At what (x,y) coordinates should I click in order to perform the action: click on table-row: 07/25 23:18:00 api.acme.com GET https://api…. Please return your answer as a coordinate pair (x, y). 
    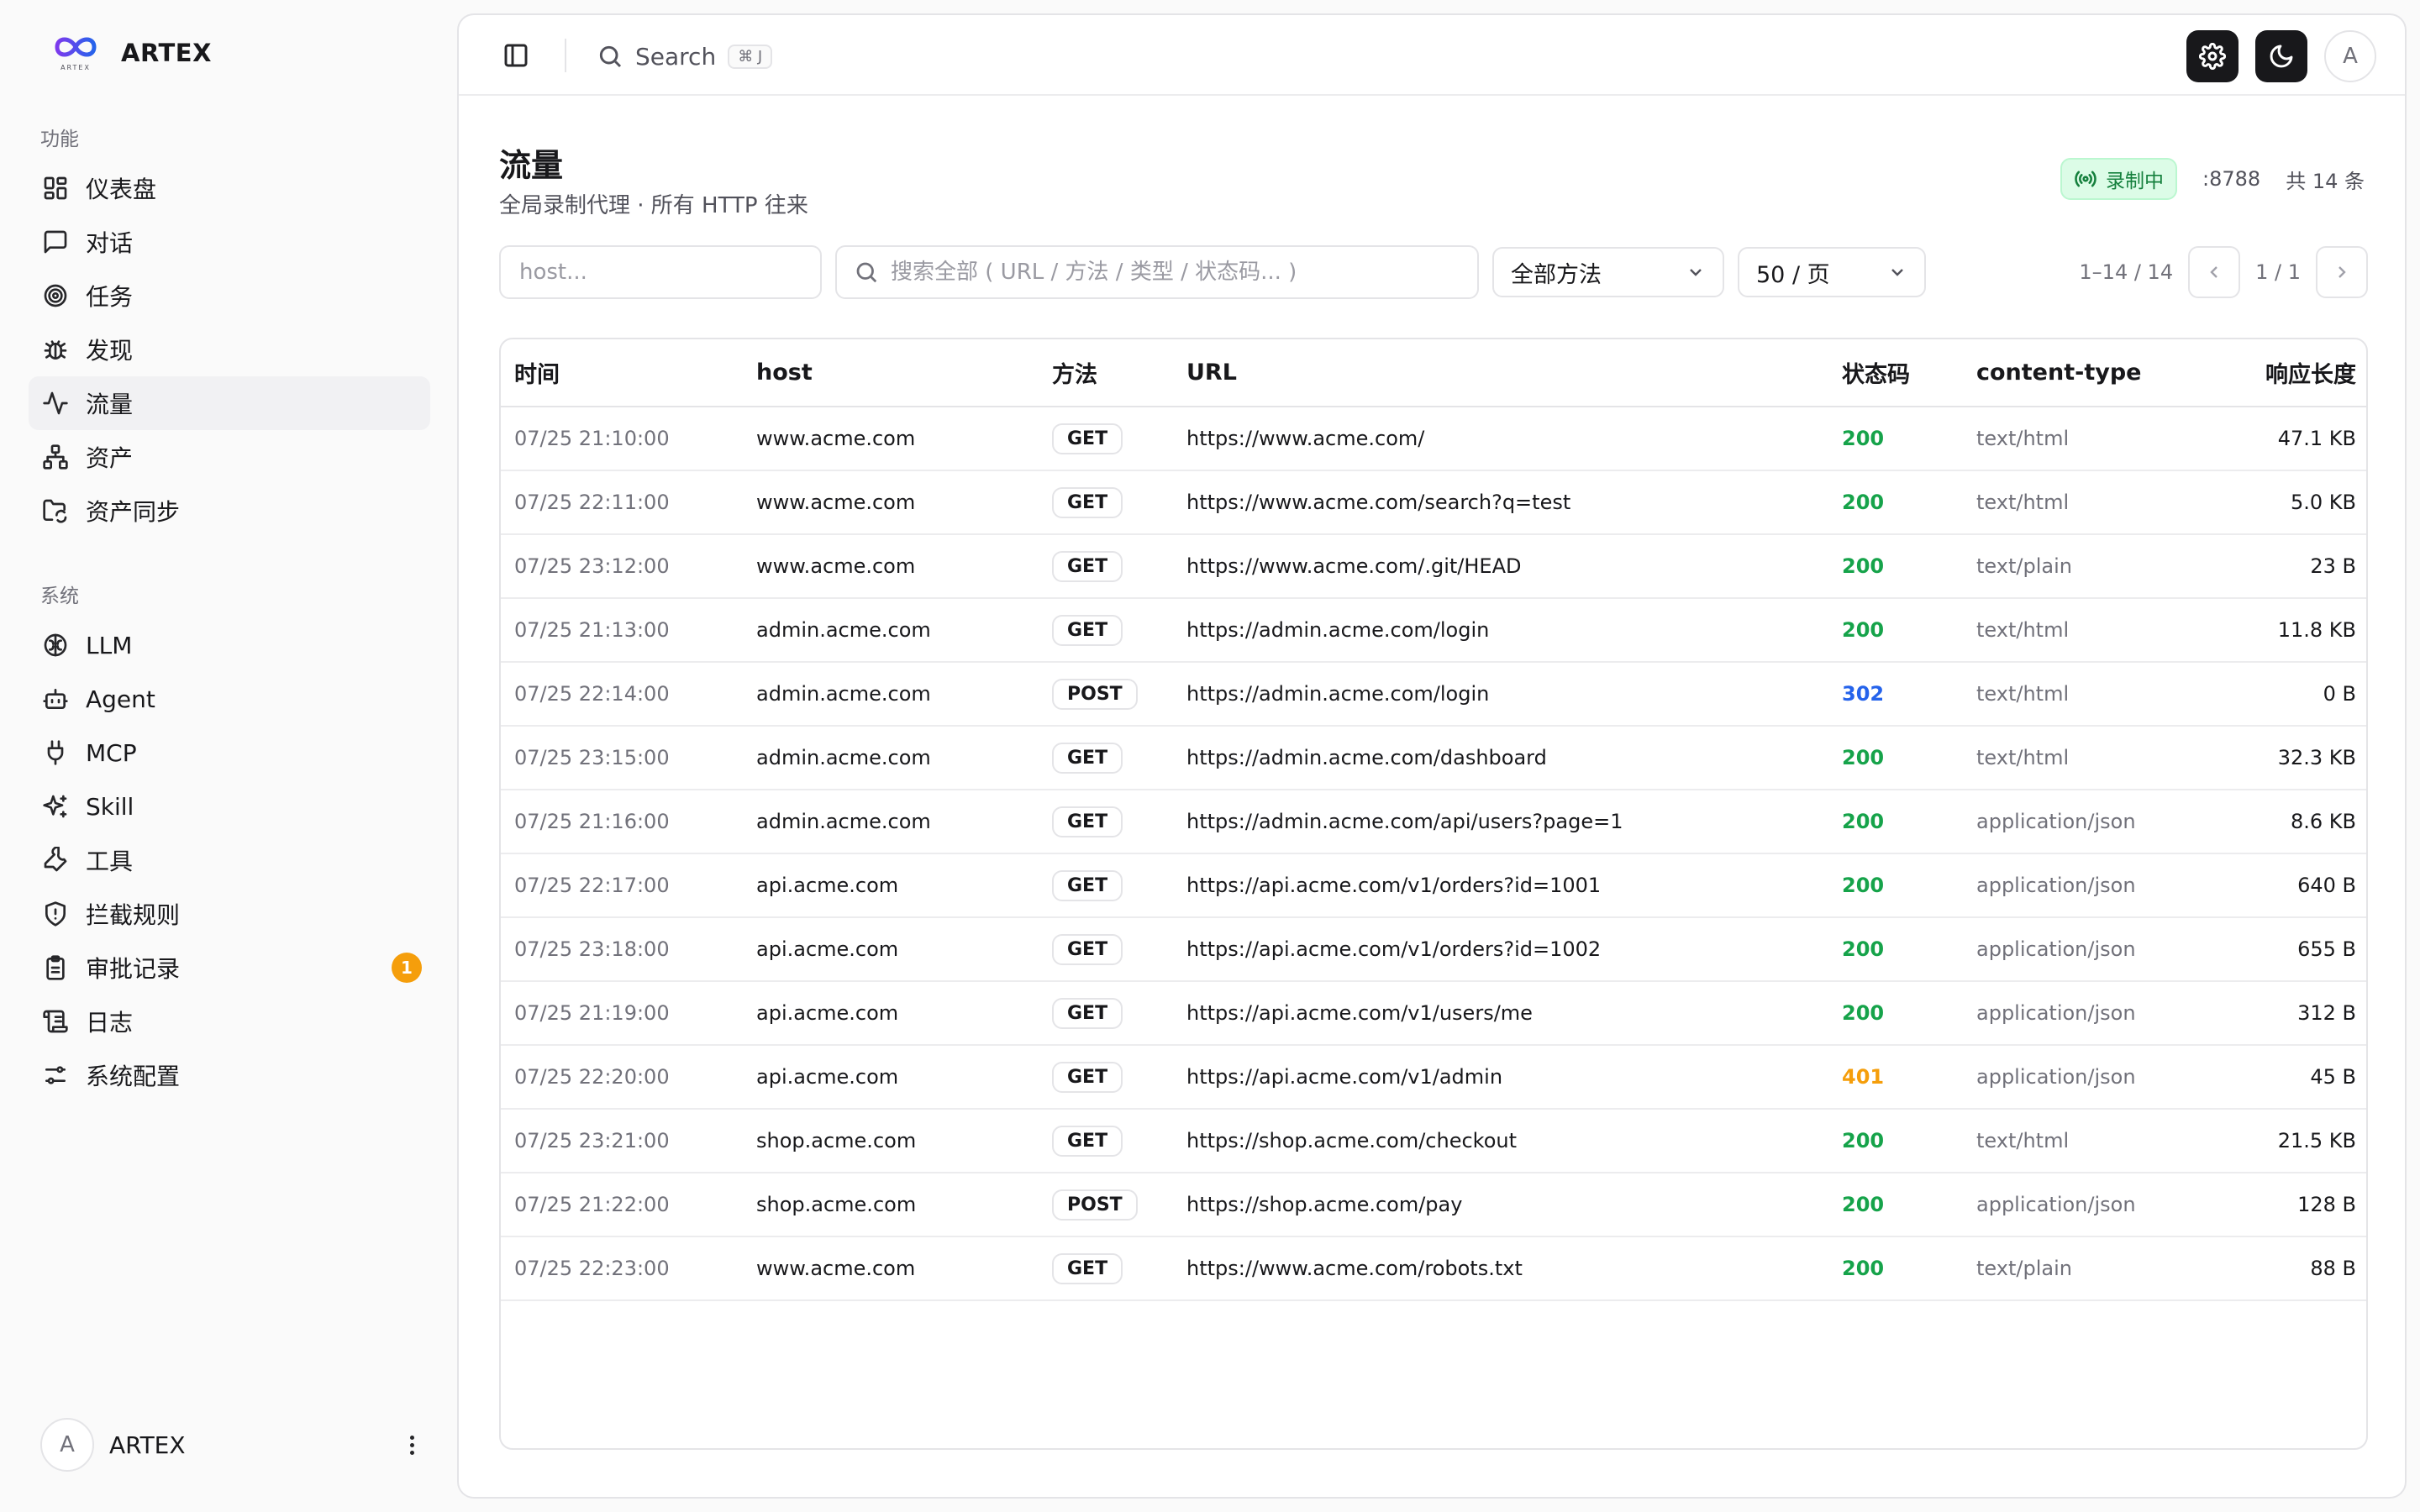
    Looking at the image, I should click on (1434, 949).